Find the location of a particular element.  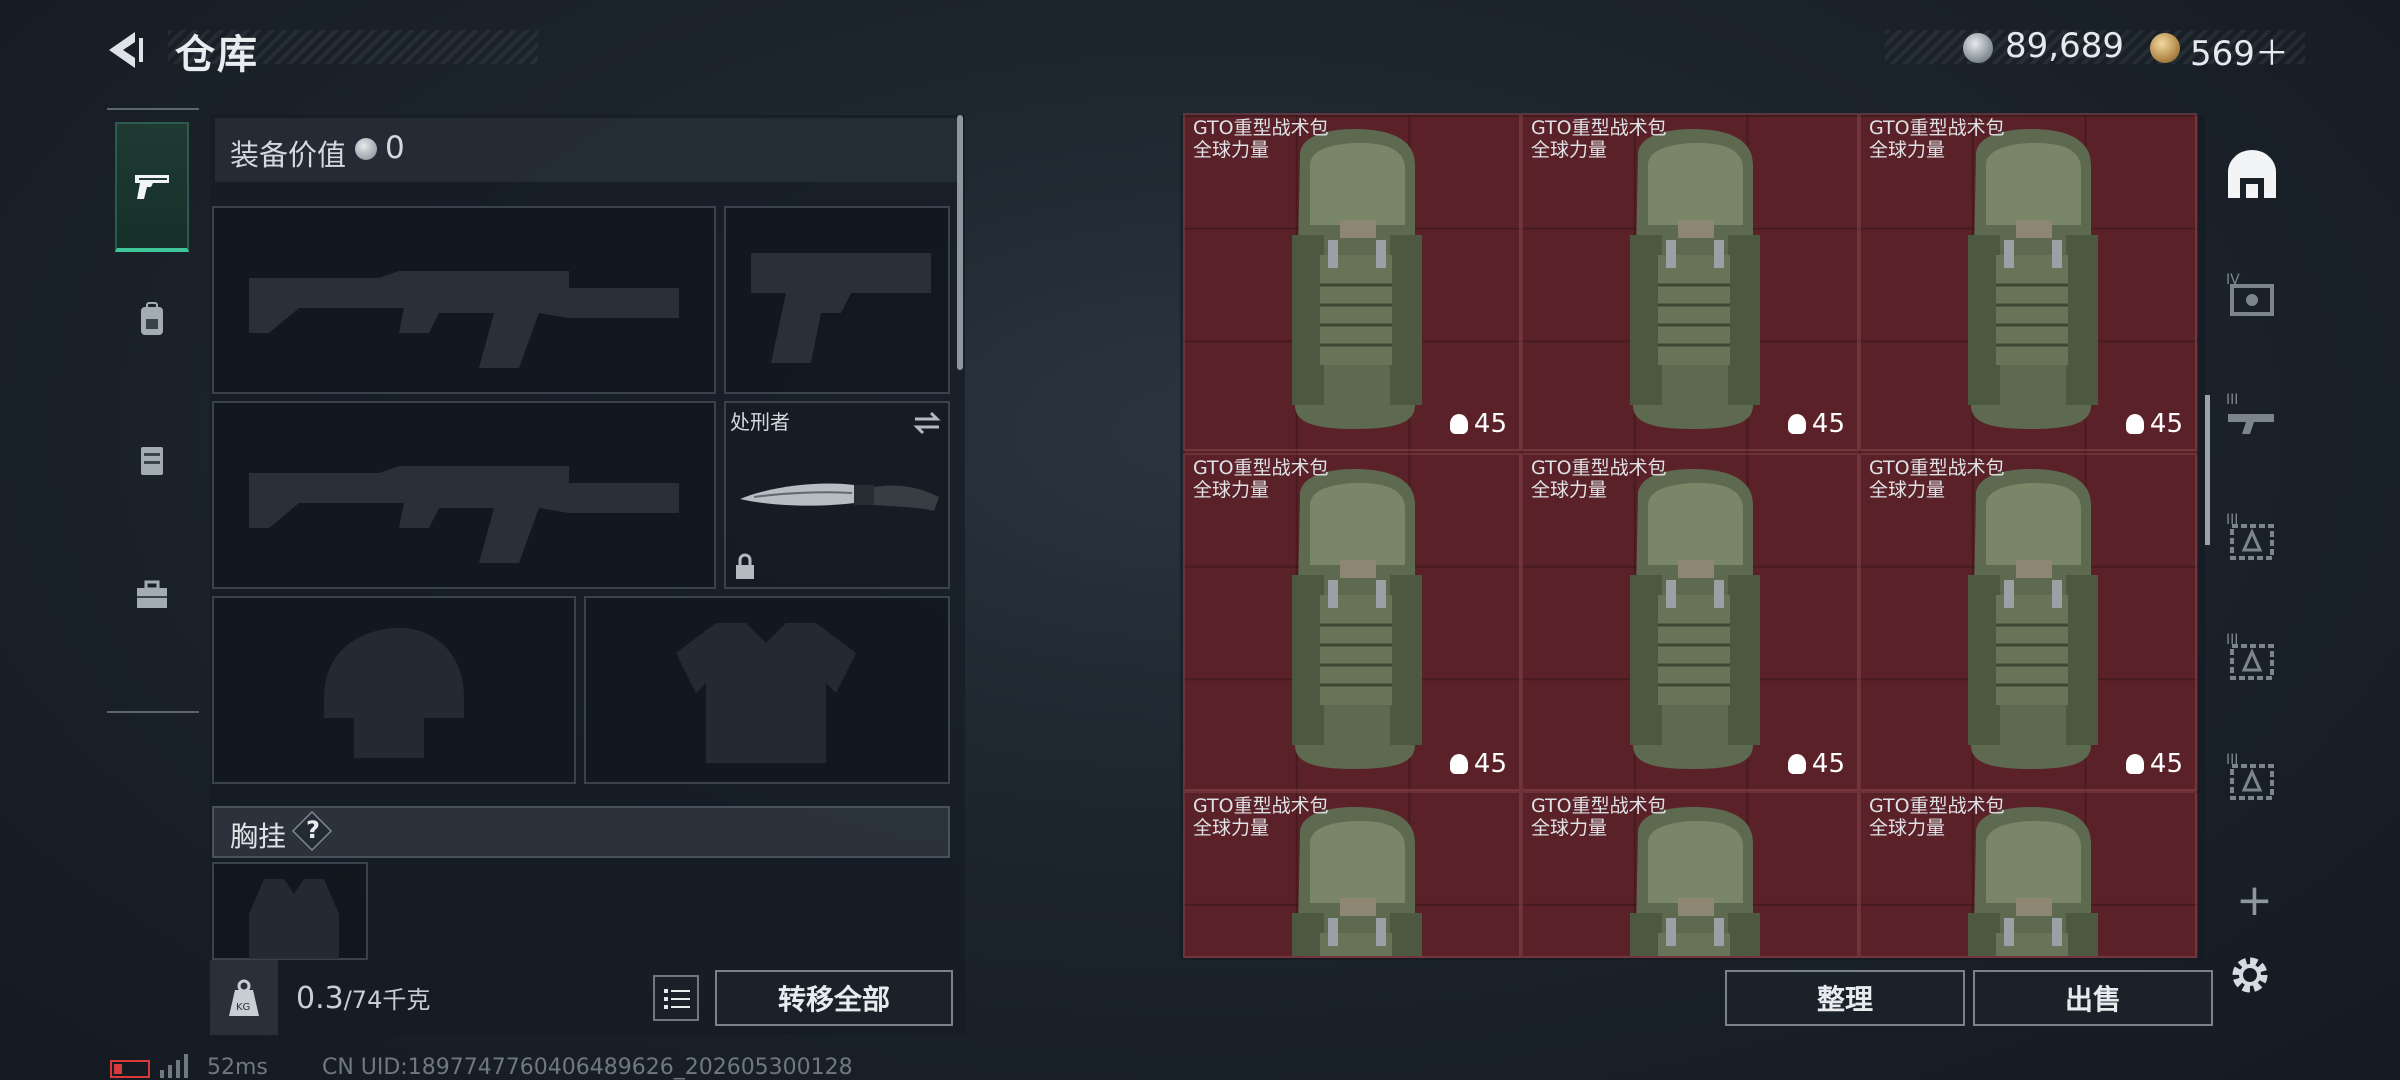

page-title: 仓库 is located at coordinates (217, 55).